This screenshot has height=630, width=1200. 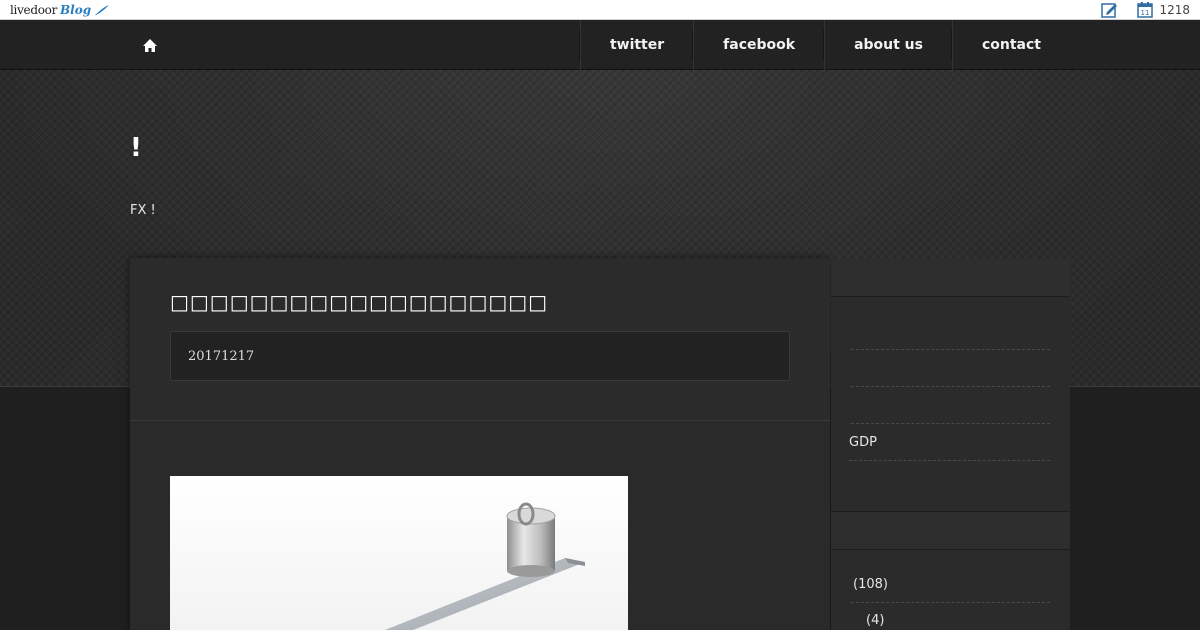 What do you see at coordinates (34, 10) in the screenshot?
I see `logo-word: livedoor` at bounding box center [34, 10].